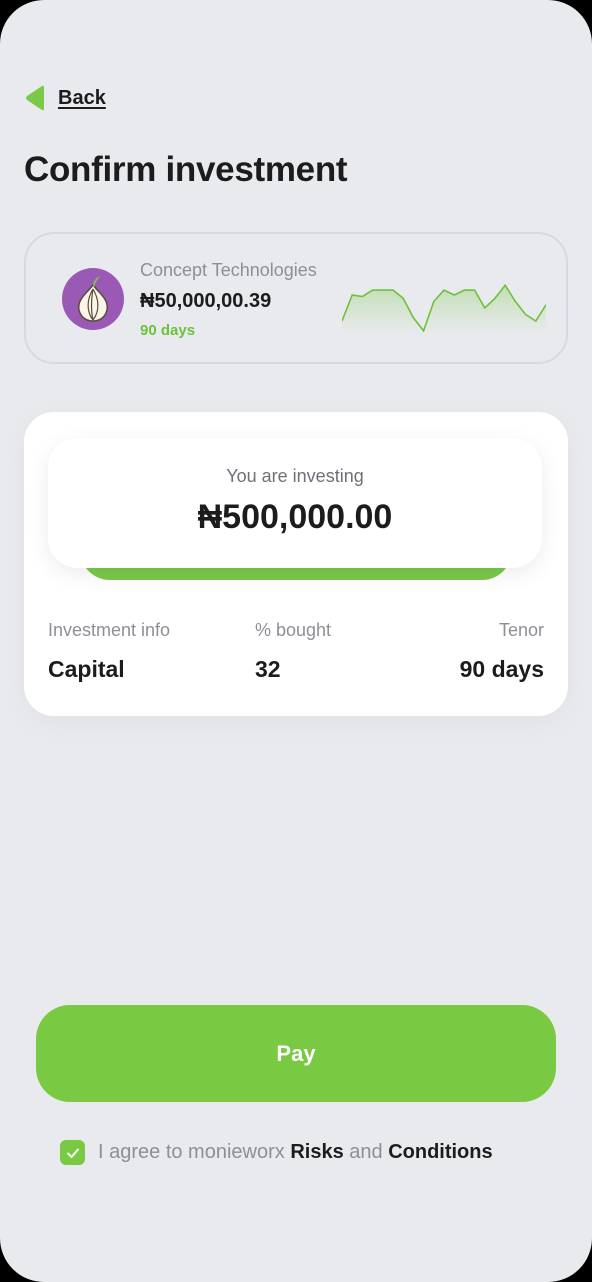 This screenshot has height=1282, width=592. Describe the element at coordinates (206, 301) in the screenshot. I see `asset-price: ₦50,000,00.39` at that location.